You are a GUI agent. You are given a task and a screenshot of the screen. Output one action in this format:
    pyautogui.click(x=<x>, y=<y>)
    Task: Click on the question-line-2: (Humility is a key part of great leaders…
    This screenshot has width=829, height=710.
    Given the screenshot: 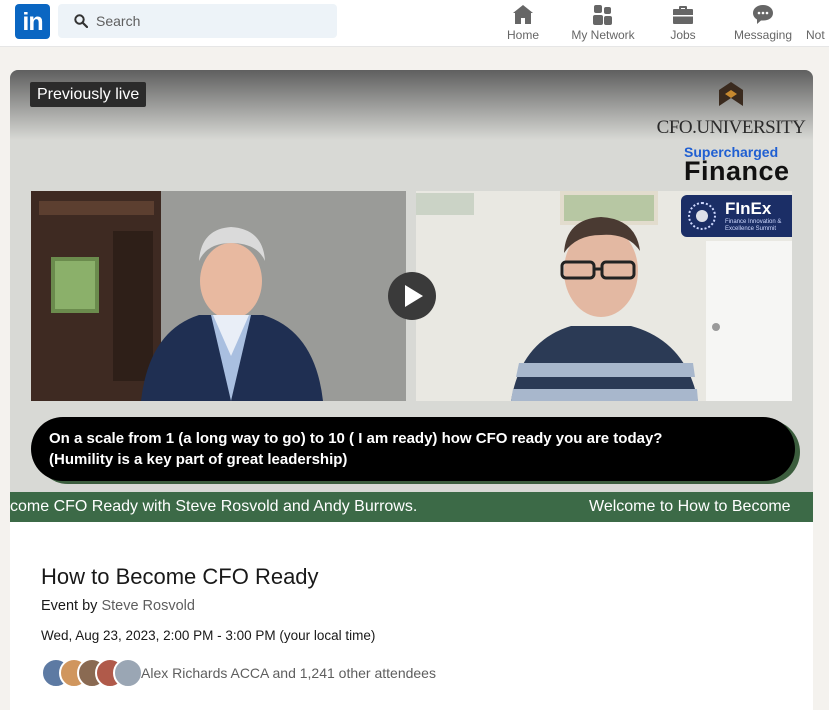 What is the action you would take?
    pyautogui.click(x=198, y=459)
    